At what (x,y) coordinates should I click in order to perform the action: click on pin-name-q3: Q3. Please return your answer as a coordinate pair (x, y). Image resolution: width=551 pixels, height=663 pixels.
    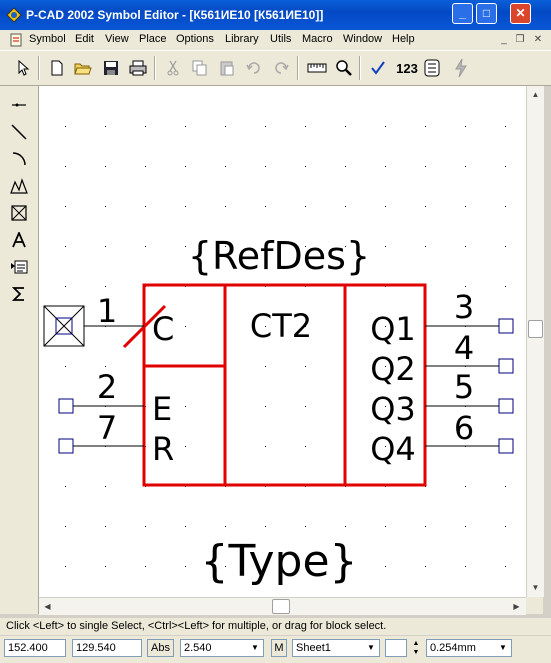
    Looking at the image, I should click on (393, 409).